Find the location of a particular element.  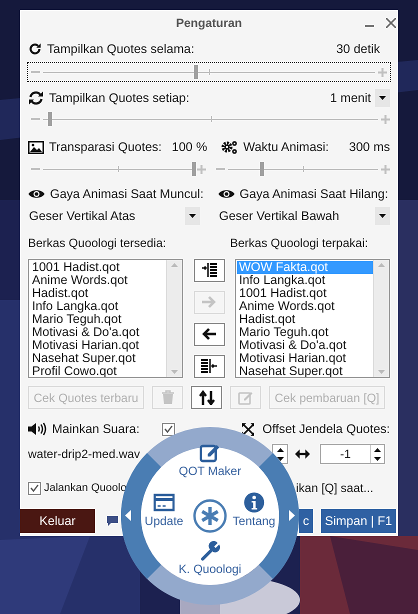

list-label: Berkas Quoologi tersedia: is located at coordinates (98, 243).